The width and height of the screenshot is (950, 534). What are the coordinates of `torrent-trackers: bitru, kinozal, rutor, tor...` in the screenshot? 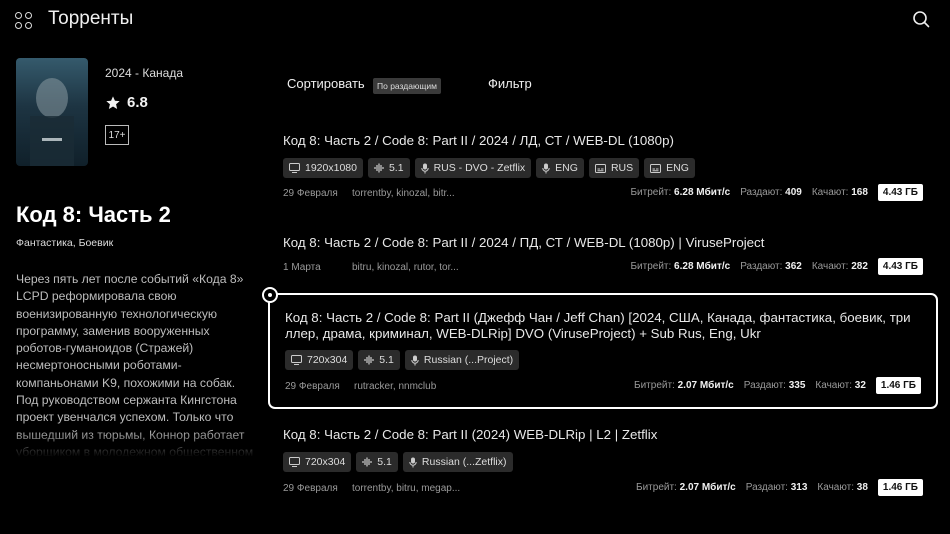 It's located at (405, 267).